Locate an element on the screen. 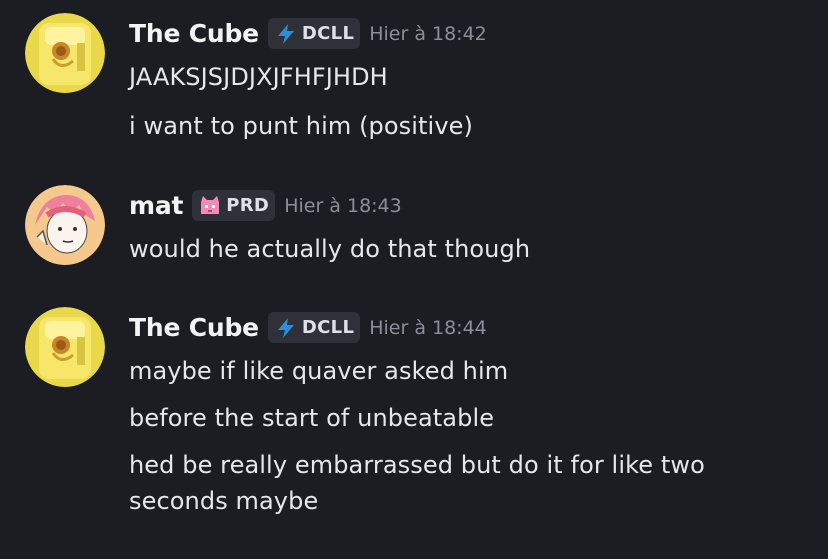 This screenshot has width=828, height=559. message-text: would he actually do that though is located at coordinates (330, 249).